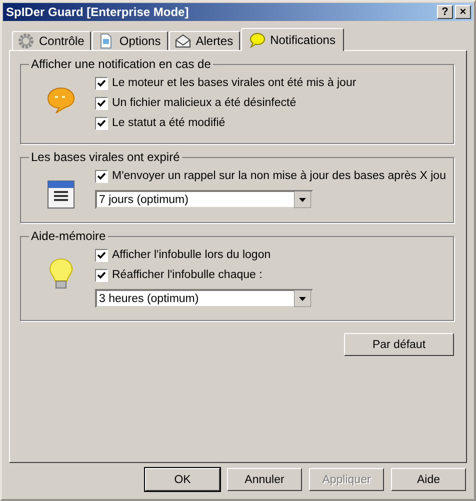 This screenshot has width=476, height=501. Describe the element at coordinates (169, 123) in the screenshot. I see `checkbox-label: Le statut a été modifié` at that location.